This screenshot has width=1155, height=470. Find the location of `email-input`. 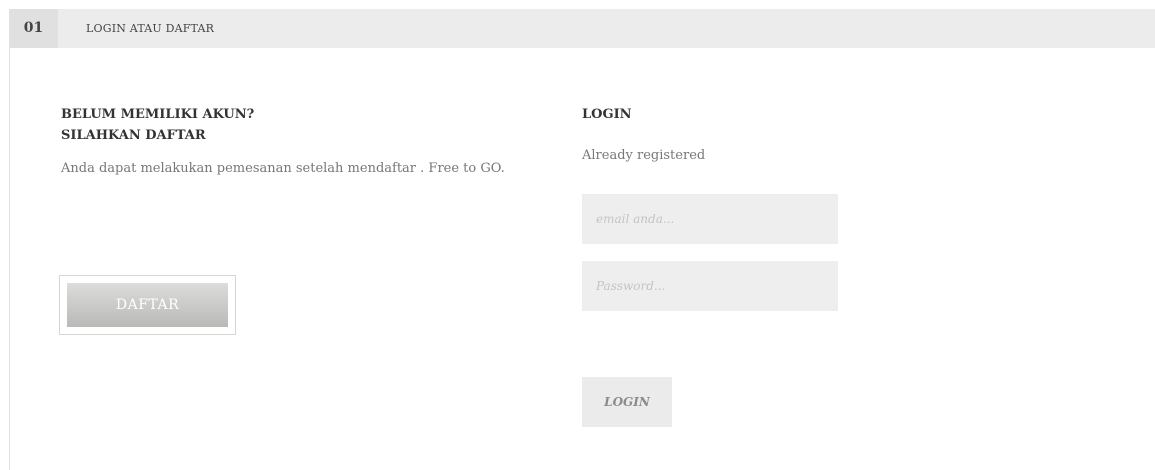

email-input is located at coordinates (710, 219).